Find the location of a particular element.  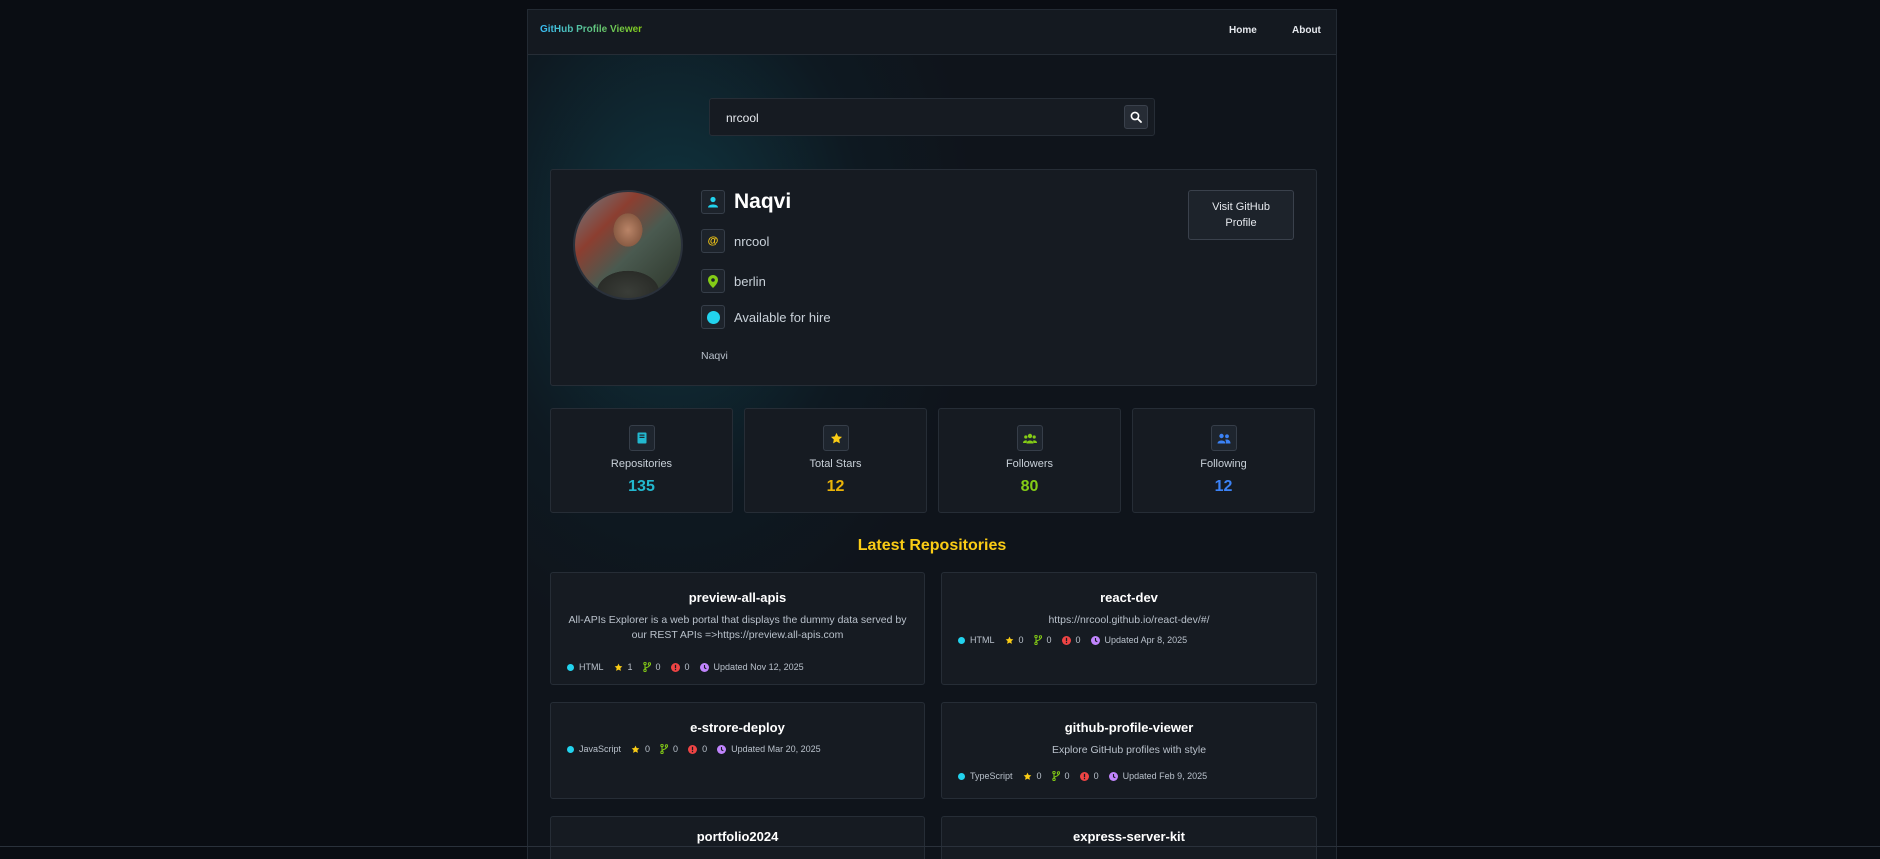

brand-logo: GitHub Profile Viewer is located at coordinates (591, 29).